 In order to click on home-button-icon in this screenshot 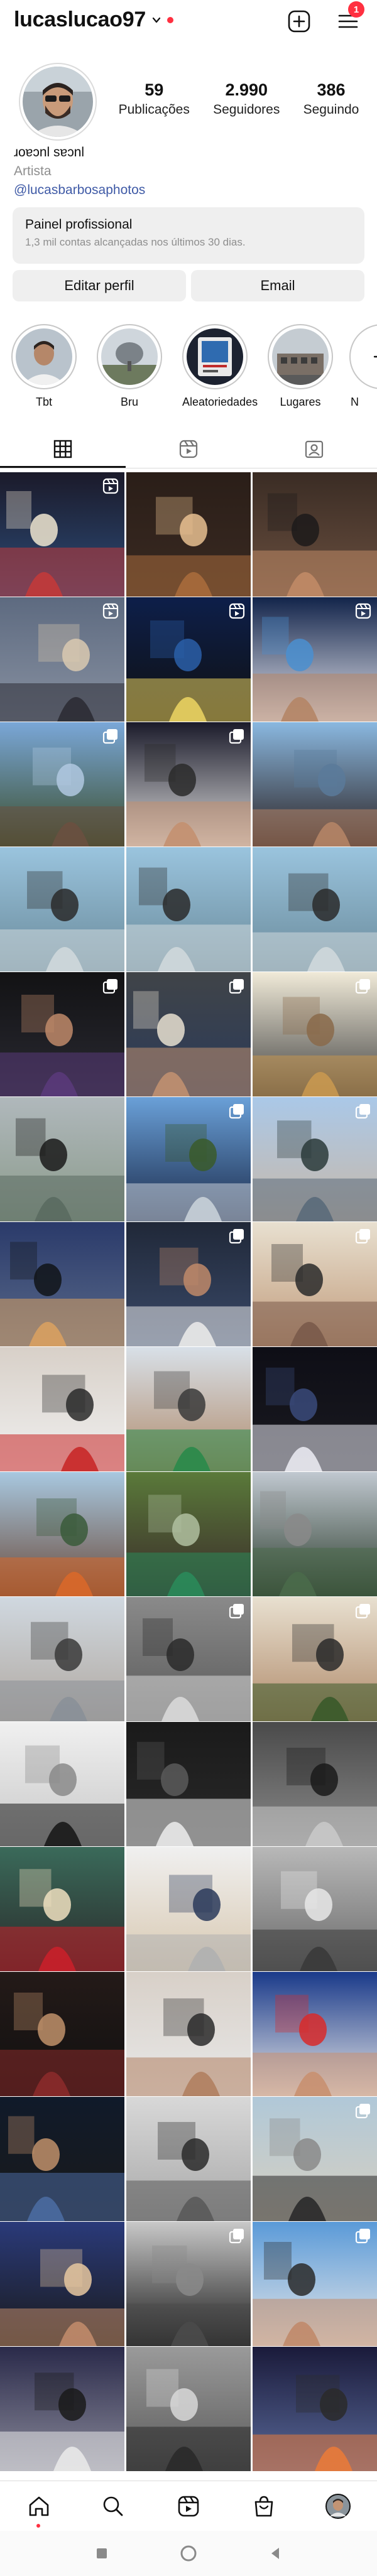, I will do `click(188, 2553)`.